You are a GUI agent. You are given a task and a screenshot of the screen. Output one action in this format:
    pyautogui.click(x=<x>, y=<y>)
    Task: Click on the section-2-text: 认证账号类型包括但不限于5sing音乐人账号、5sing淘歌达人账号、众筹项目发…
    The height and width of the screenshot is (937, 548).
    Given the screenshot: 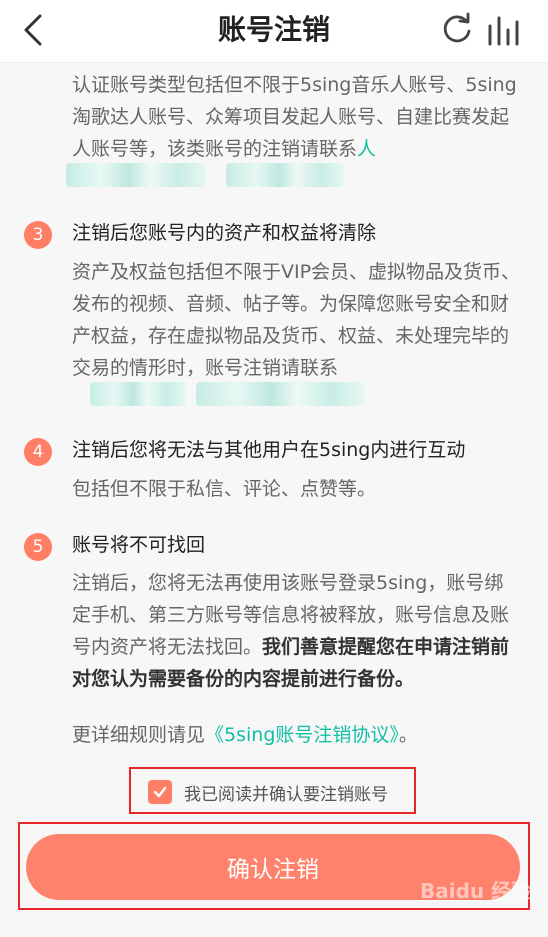 What is the action you would take?
    pyautogui.click(x=294, y=117)
    